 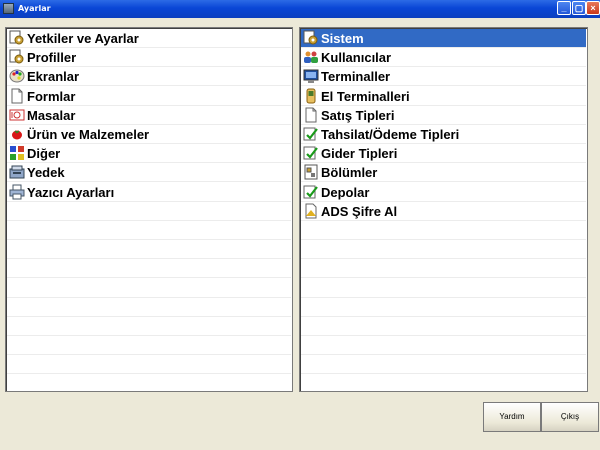 I want to click on left-list-item-label: Ekranlar, so click(x=53, y=77).